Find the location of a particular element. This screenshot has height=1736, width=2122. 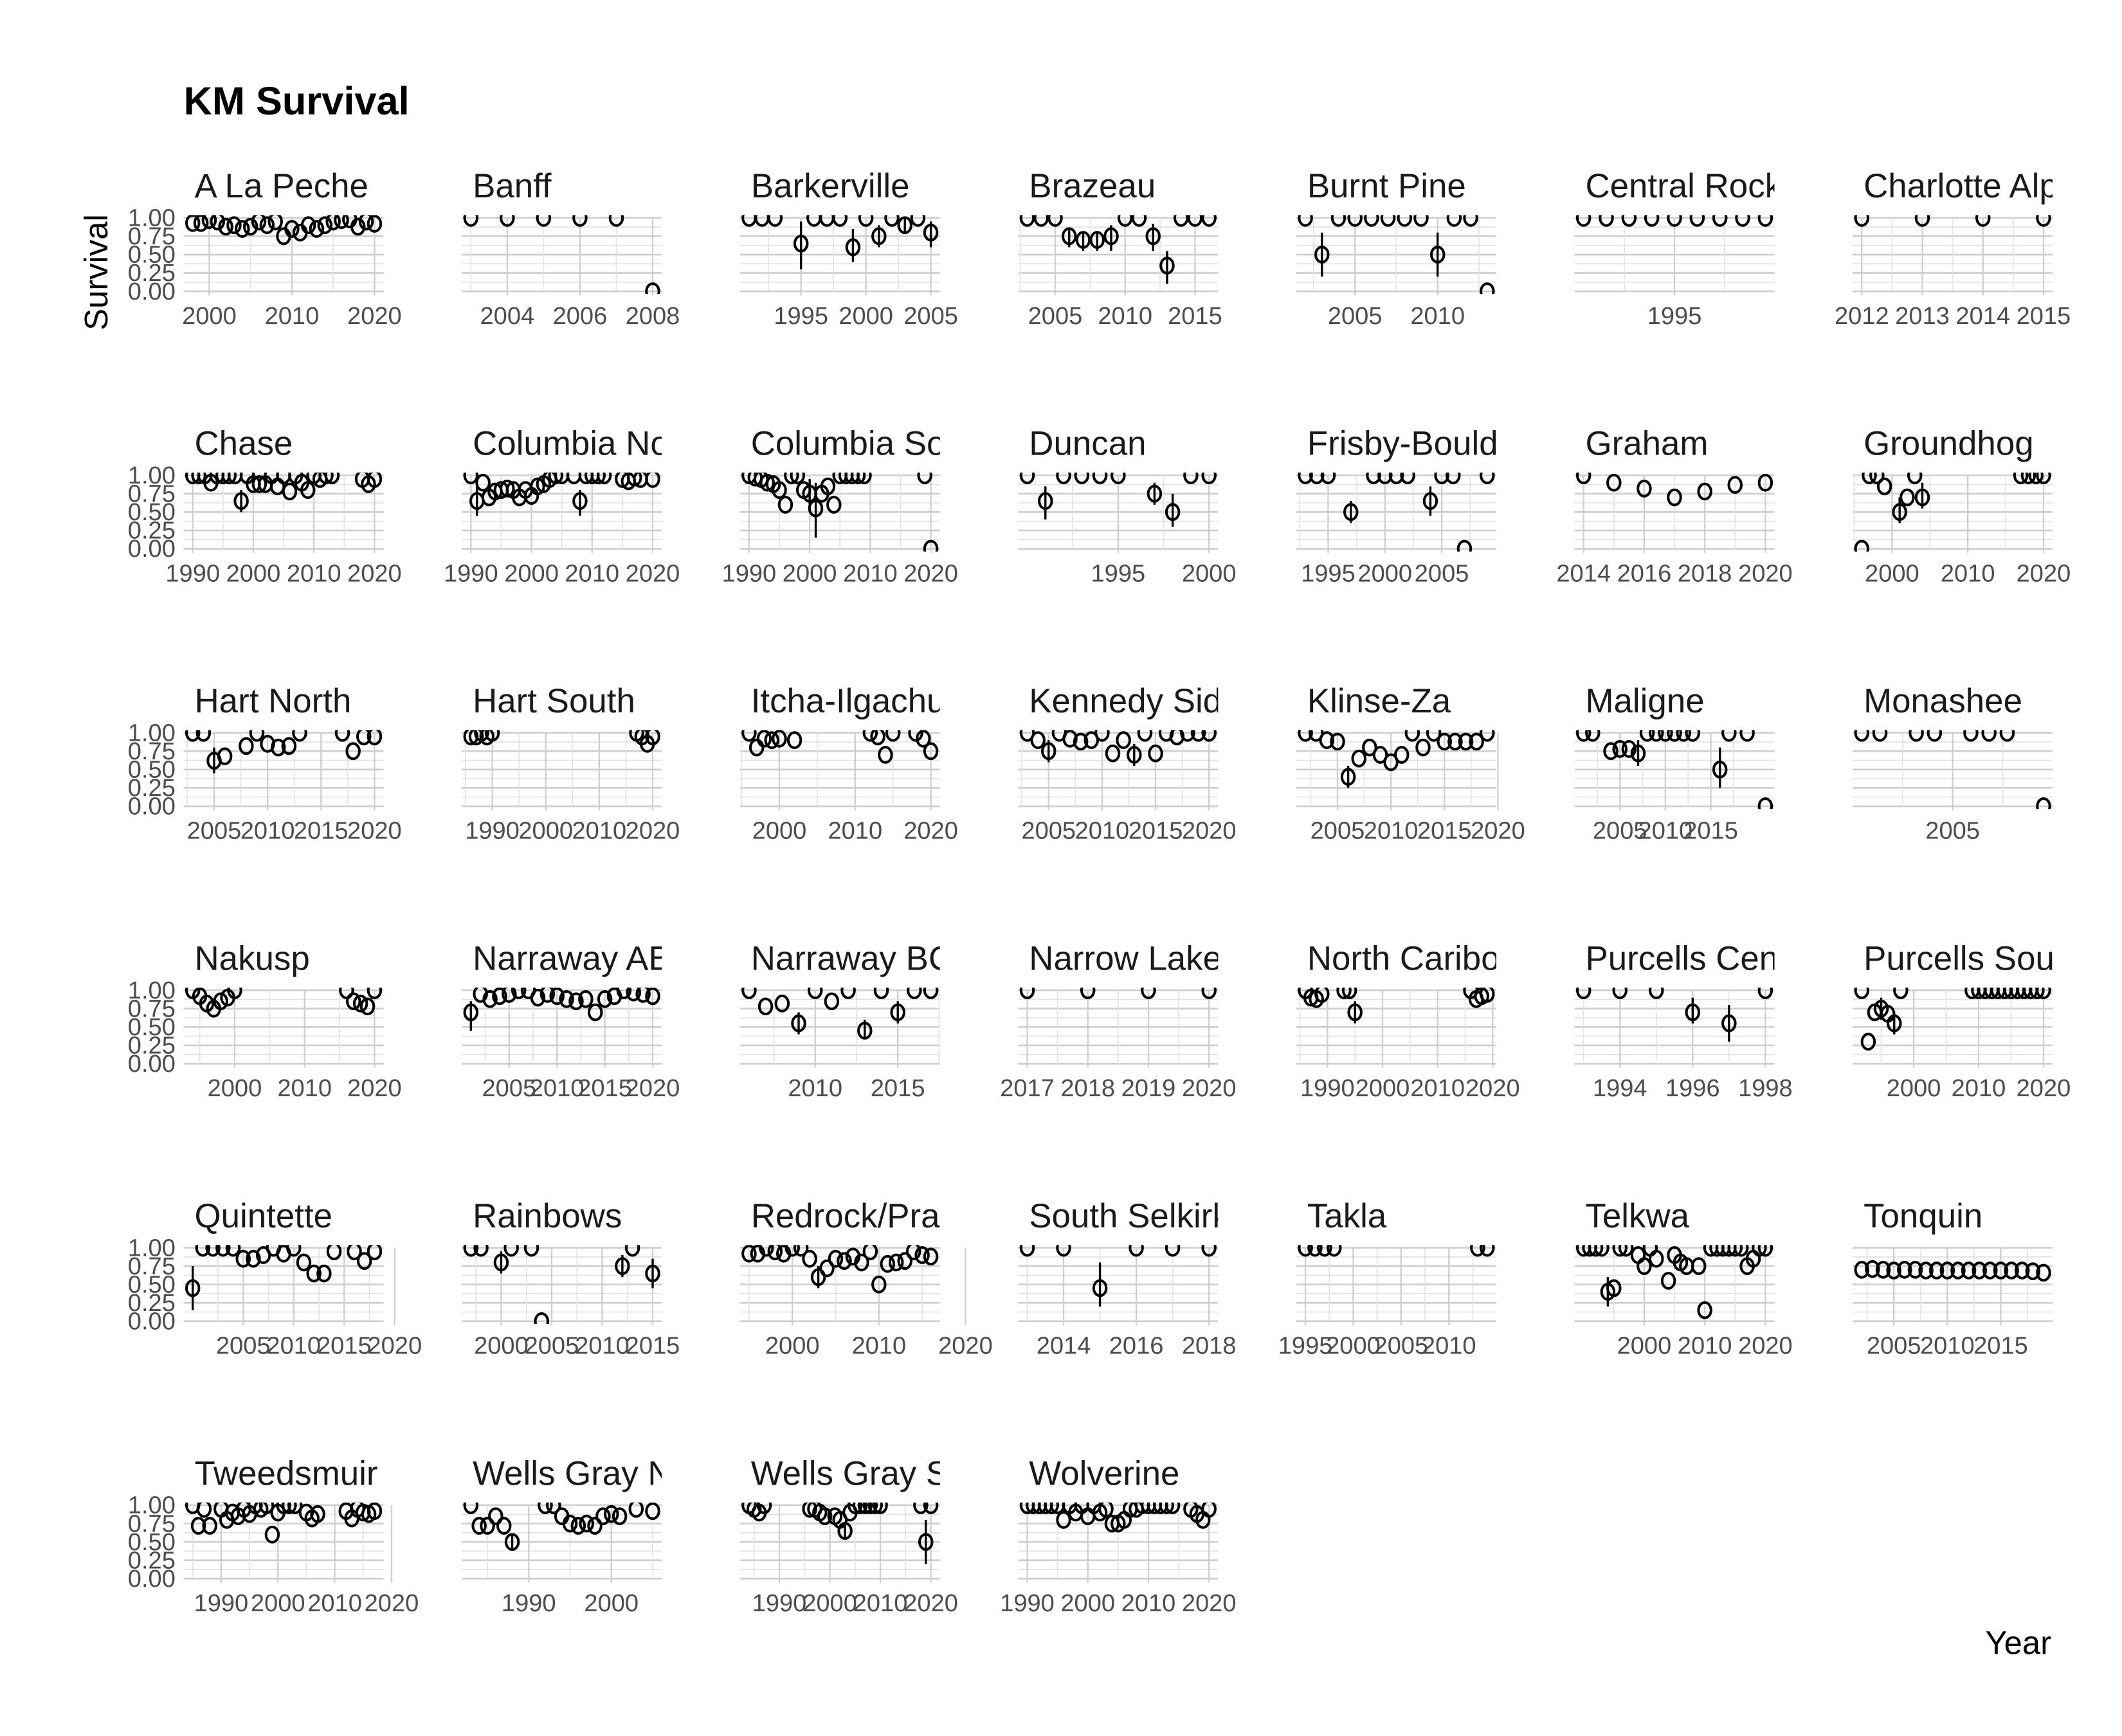

facet-panel: Charlotte Alp 2012 2013 2014 2015 is located at coordinates (1953, 248).